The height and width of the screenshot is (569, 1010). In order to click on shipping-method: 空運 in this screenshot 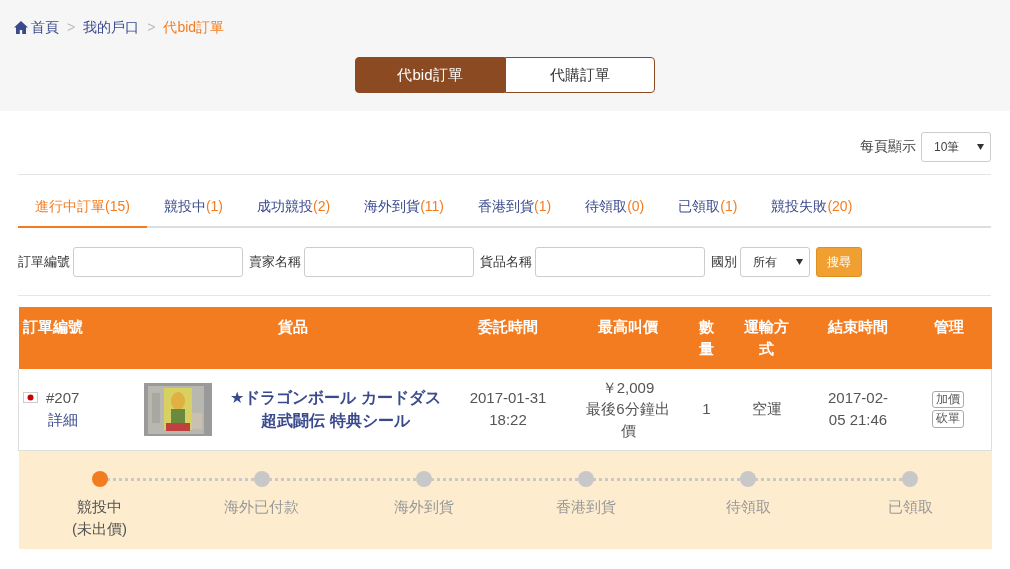, I will do `click(766, 409)`.